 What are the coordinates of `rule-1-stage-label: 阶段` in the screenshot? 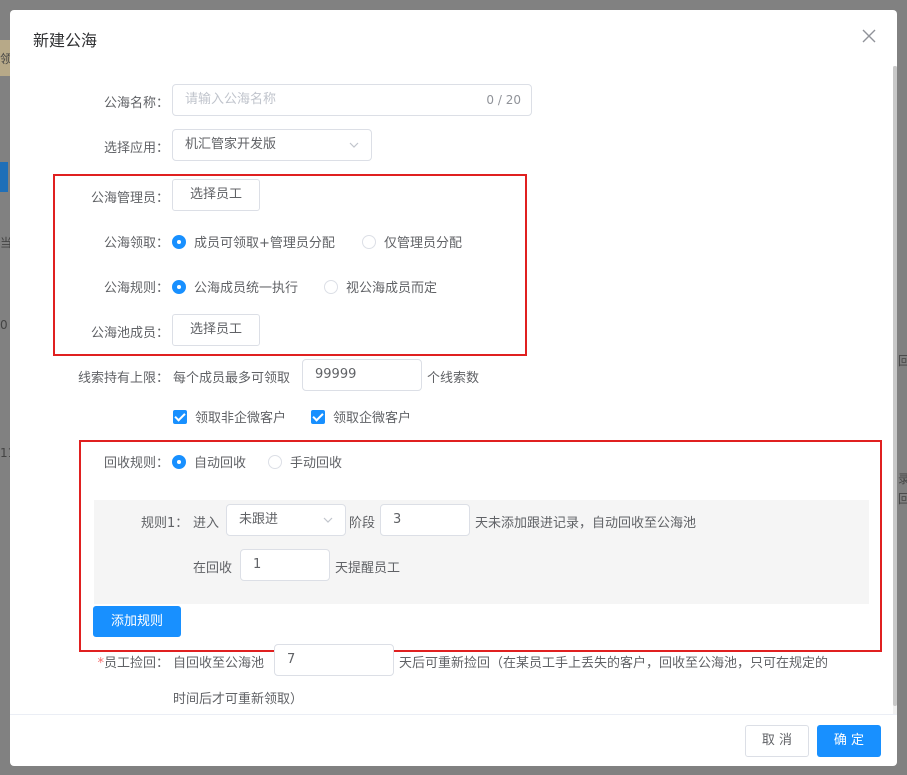 It's located at (362, 523).